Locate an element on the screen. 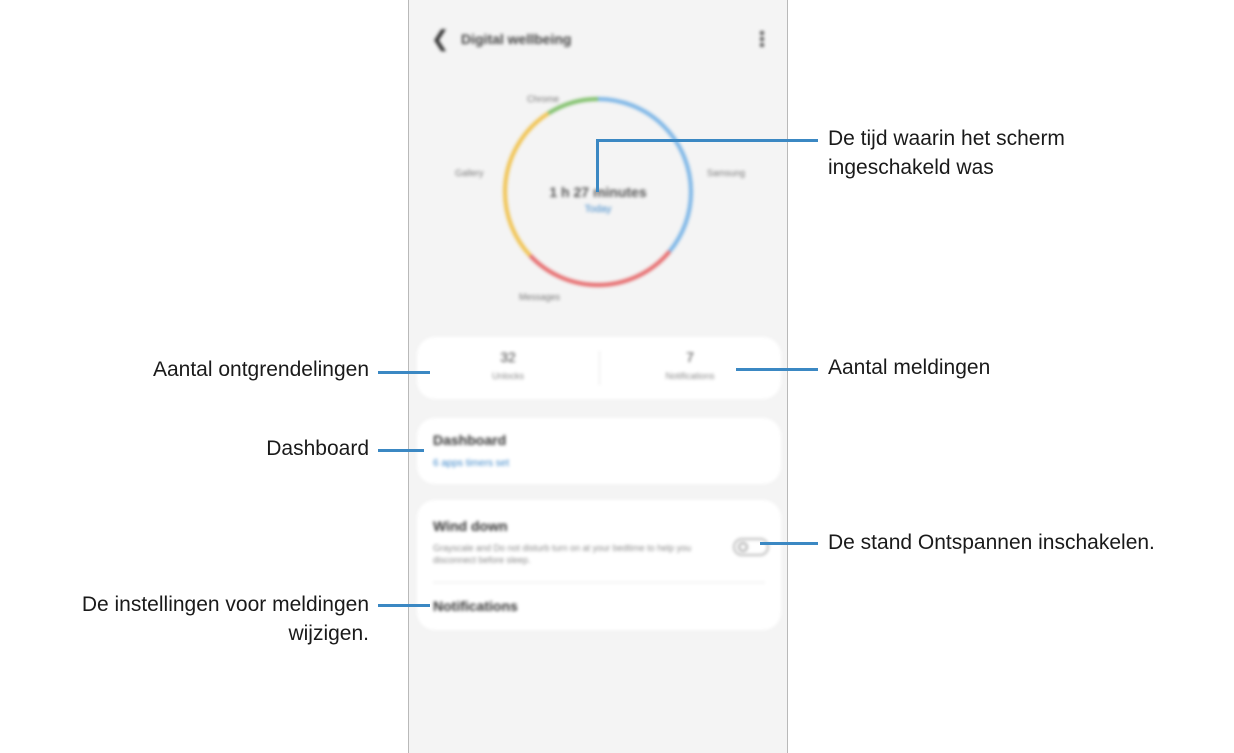 Image resolution: width=1234 pixels, height=753 pixels. dashboard-card: Dashboard 6 apps timers set is located at coordinates (599, 451).